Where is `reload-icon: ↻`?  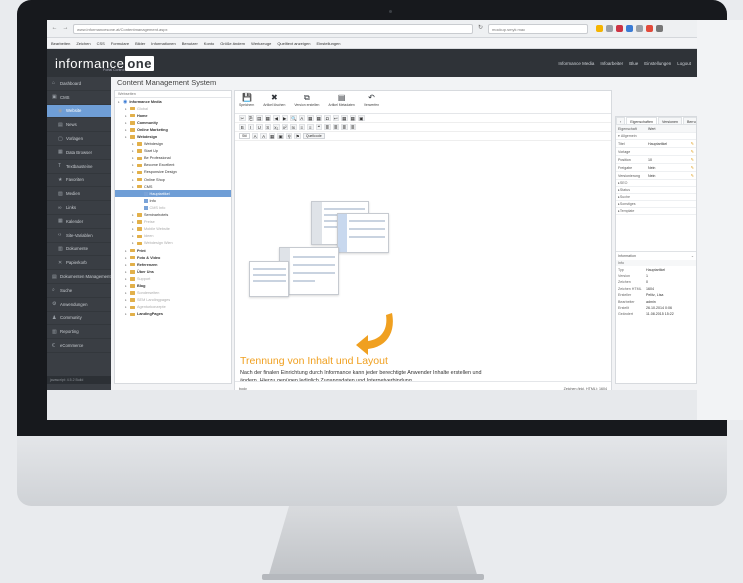
reload-icon: ↻ is located at coordinates (480, 28).